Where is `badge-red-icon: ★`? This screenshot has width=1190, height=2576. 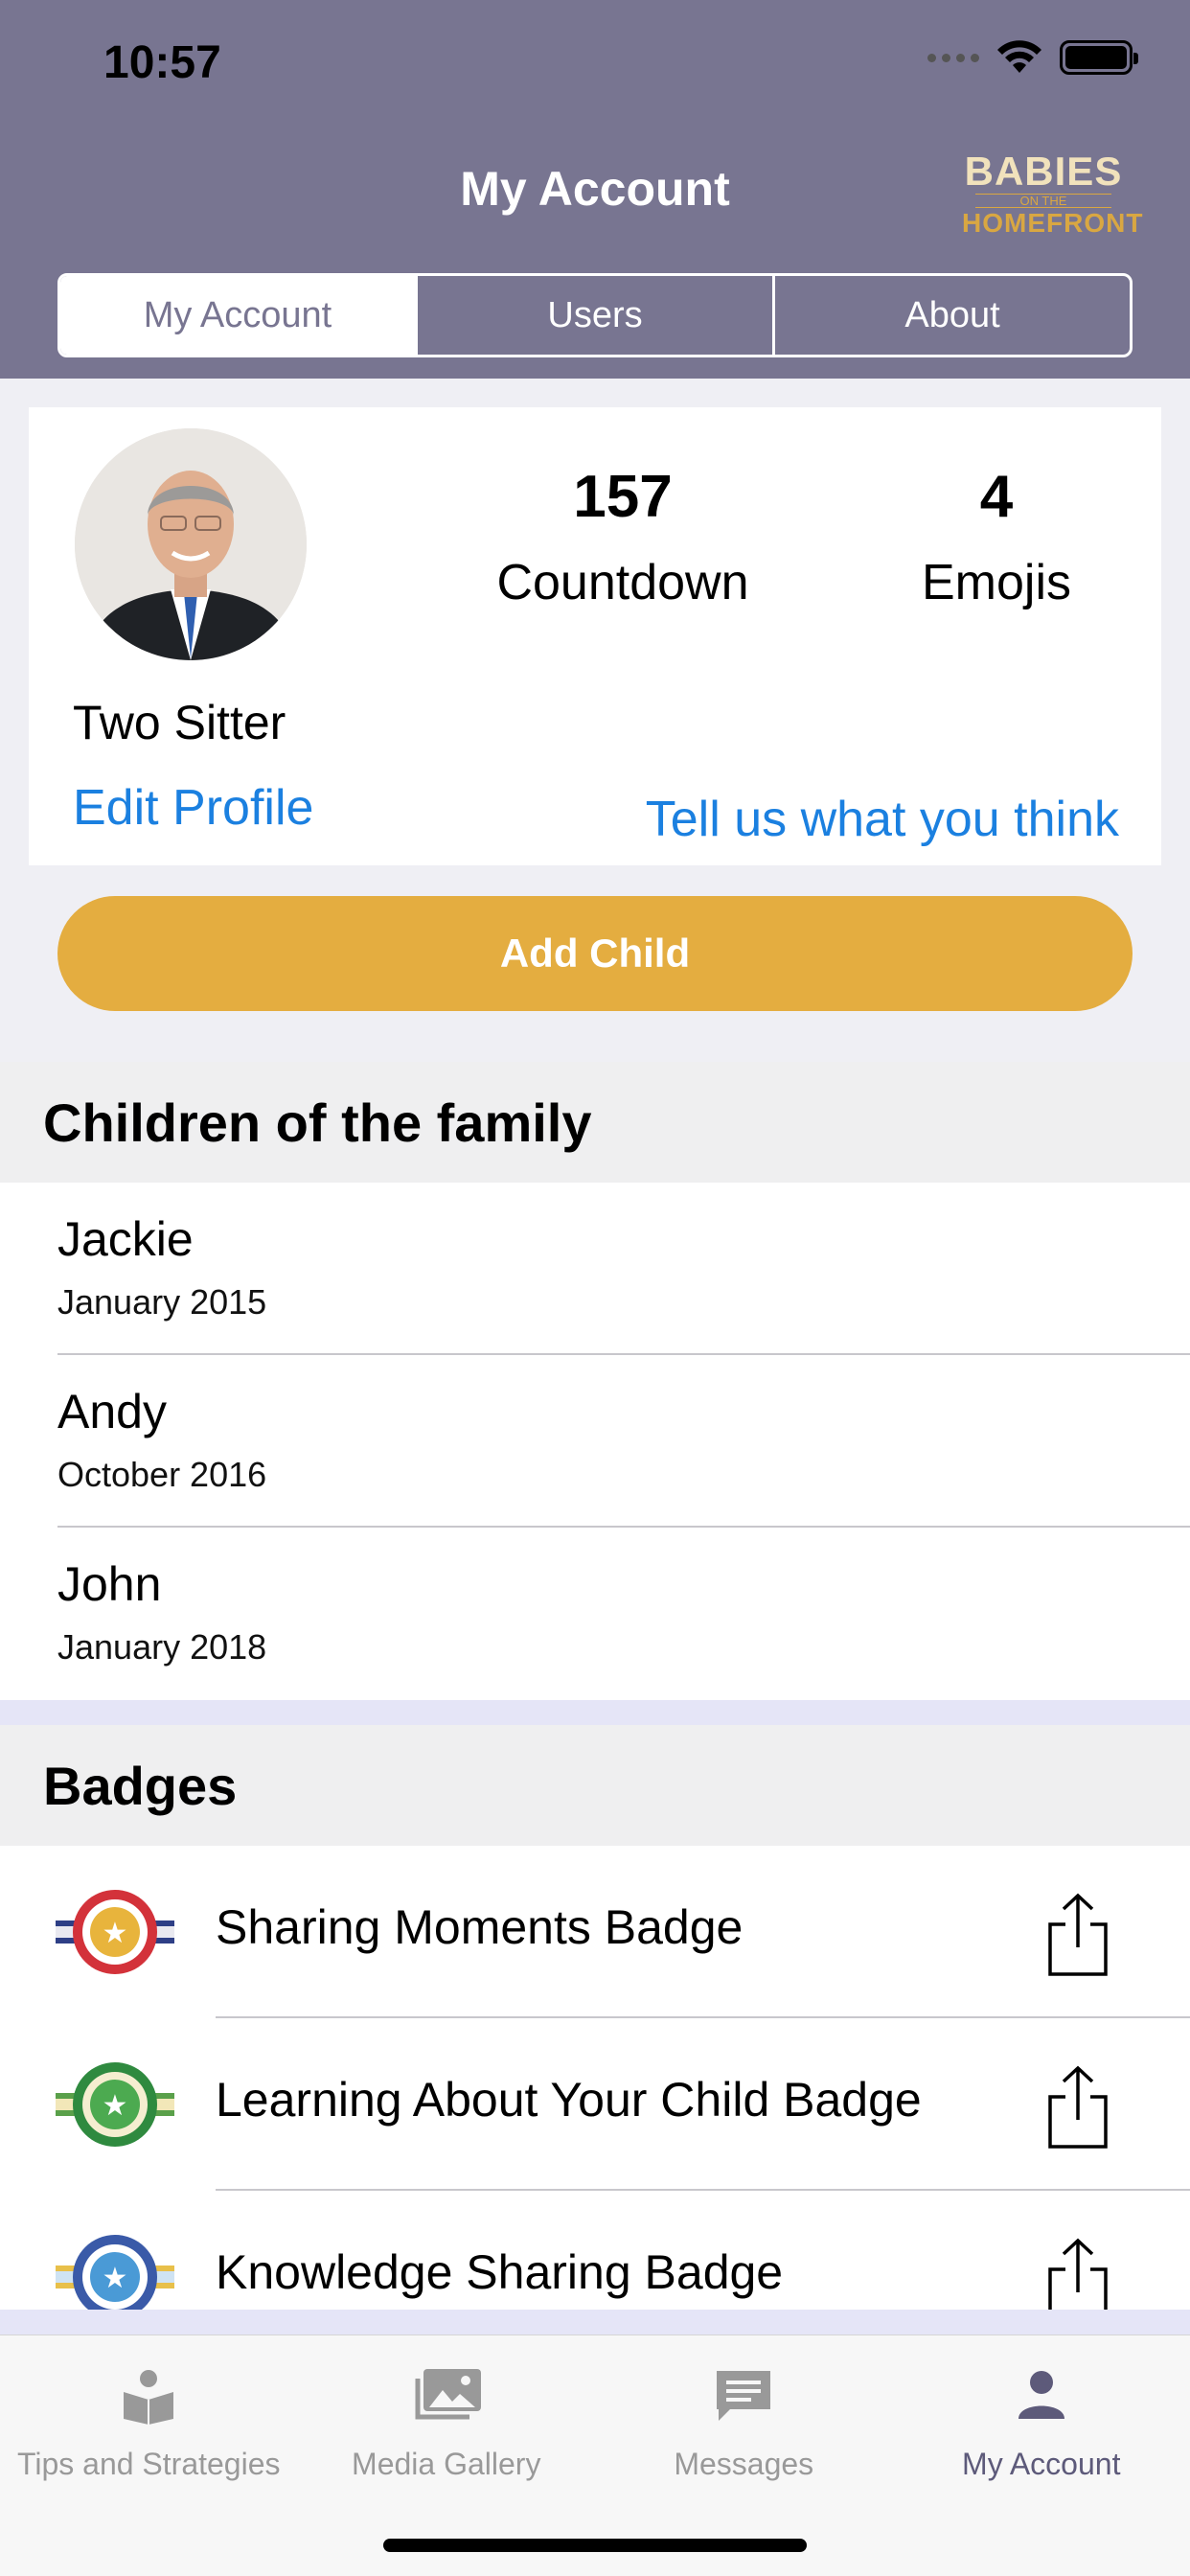 badge-red-icon: ★ is located at coordinates (115, 1932).